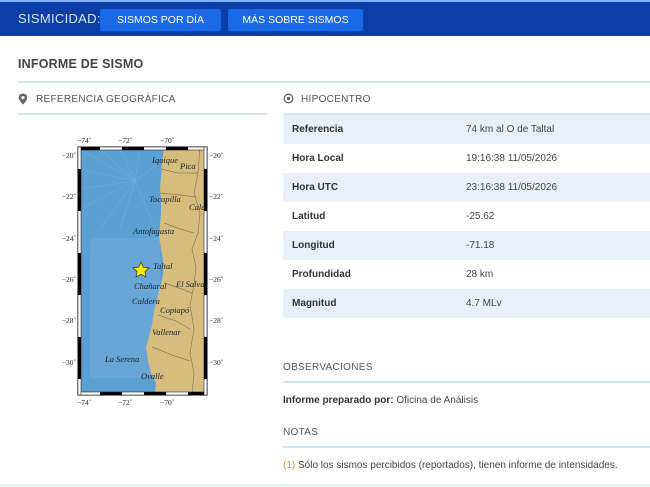 The height and width of the screenshot is (487, 650). Describe the element at coordinates (558, 216) in the screenshot. I see `row-value: -25.62` at that location.